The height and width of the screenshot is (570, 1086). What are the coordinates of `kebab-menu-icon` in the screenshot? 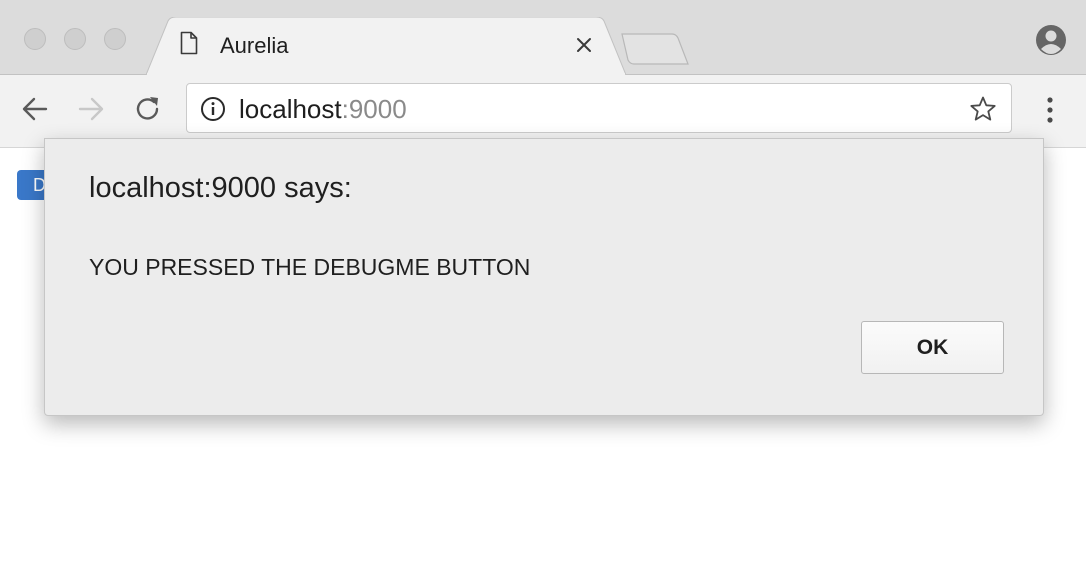 It's located at (1050, 110).